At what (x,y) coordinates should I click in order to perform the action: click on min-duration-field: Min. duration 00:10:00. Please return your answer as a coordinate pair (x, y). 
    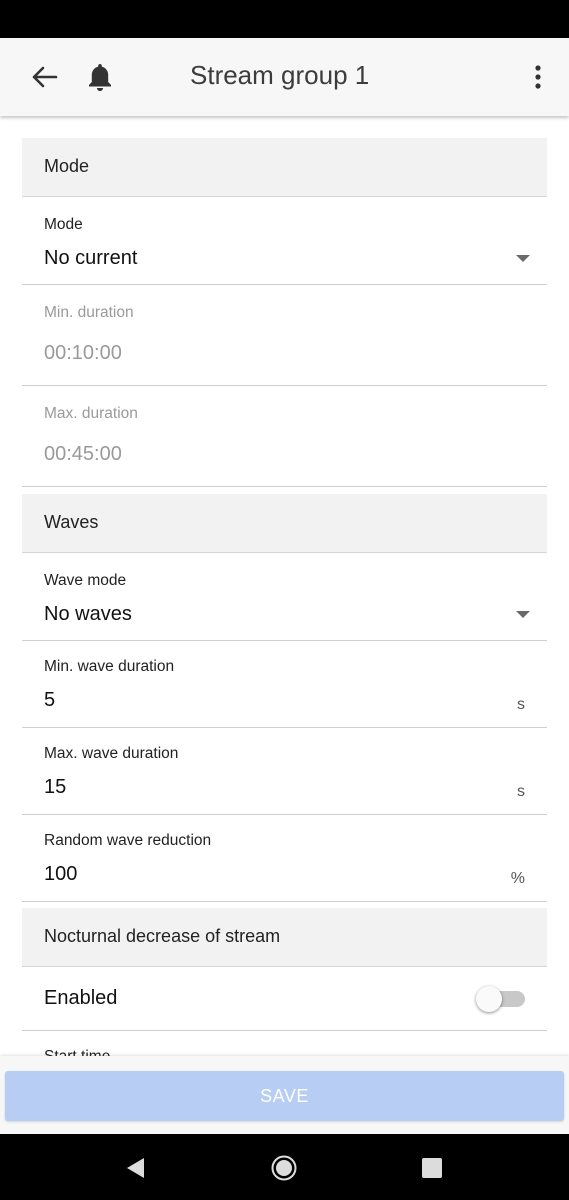
    Looking at the image, I should click on (284, 335).